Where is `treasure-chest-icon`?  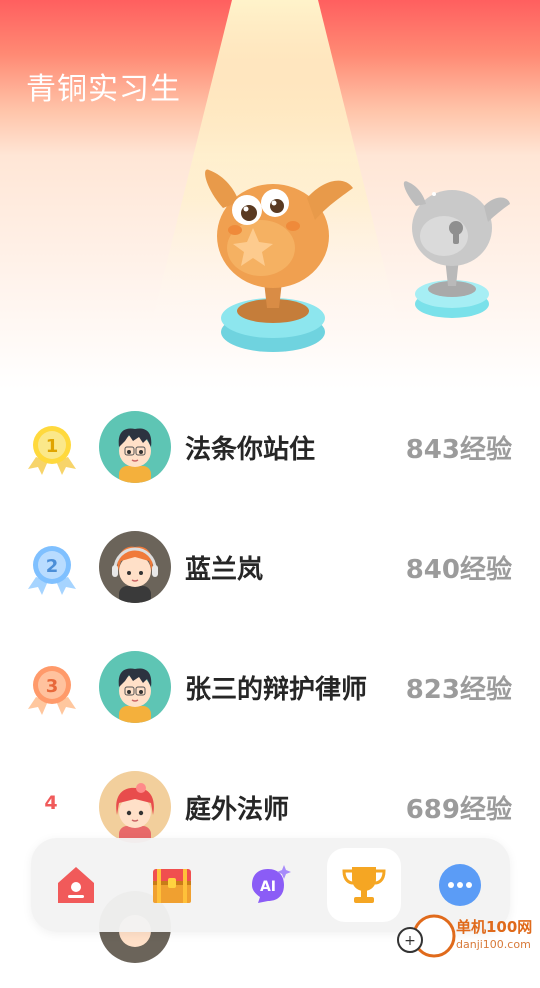
treasure-chest-icon is located at coordinates (172, 886).